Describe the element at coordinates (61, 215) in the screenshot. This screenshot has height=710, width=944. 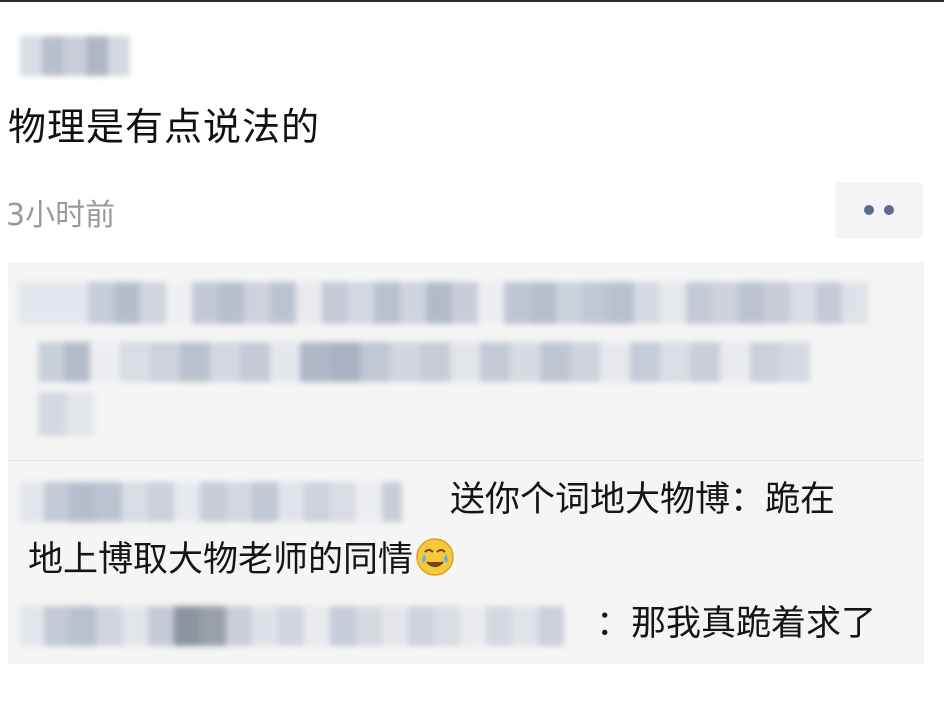
I see `post-timestamp: 3小时前` at that location.